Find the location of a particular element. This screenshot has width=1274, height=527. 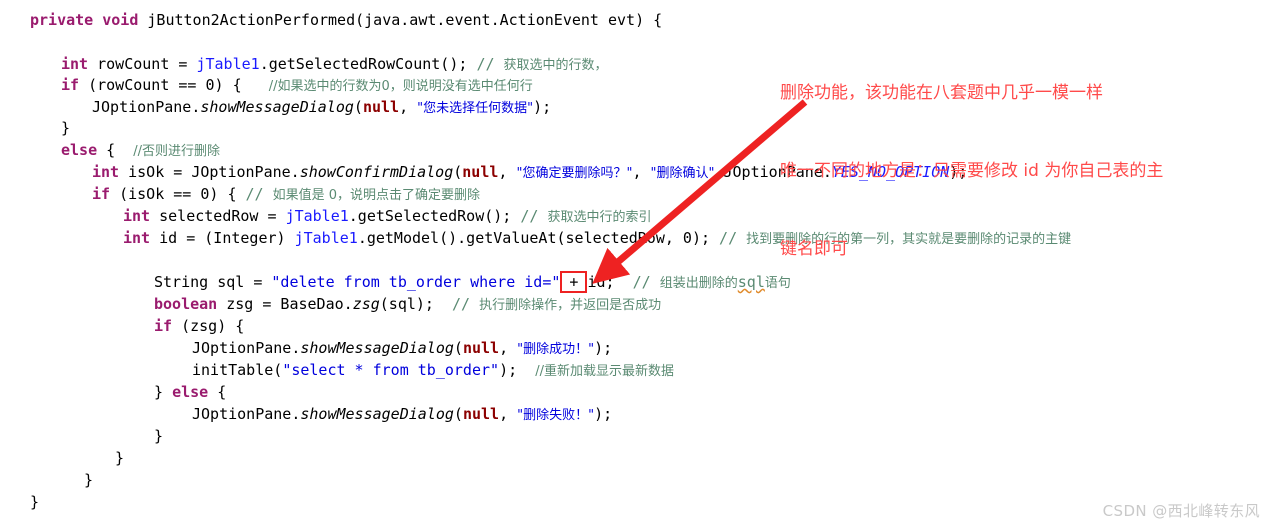

comment-text: //重新加载显示最新数据 is located at coordinates (604, 371).